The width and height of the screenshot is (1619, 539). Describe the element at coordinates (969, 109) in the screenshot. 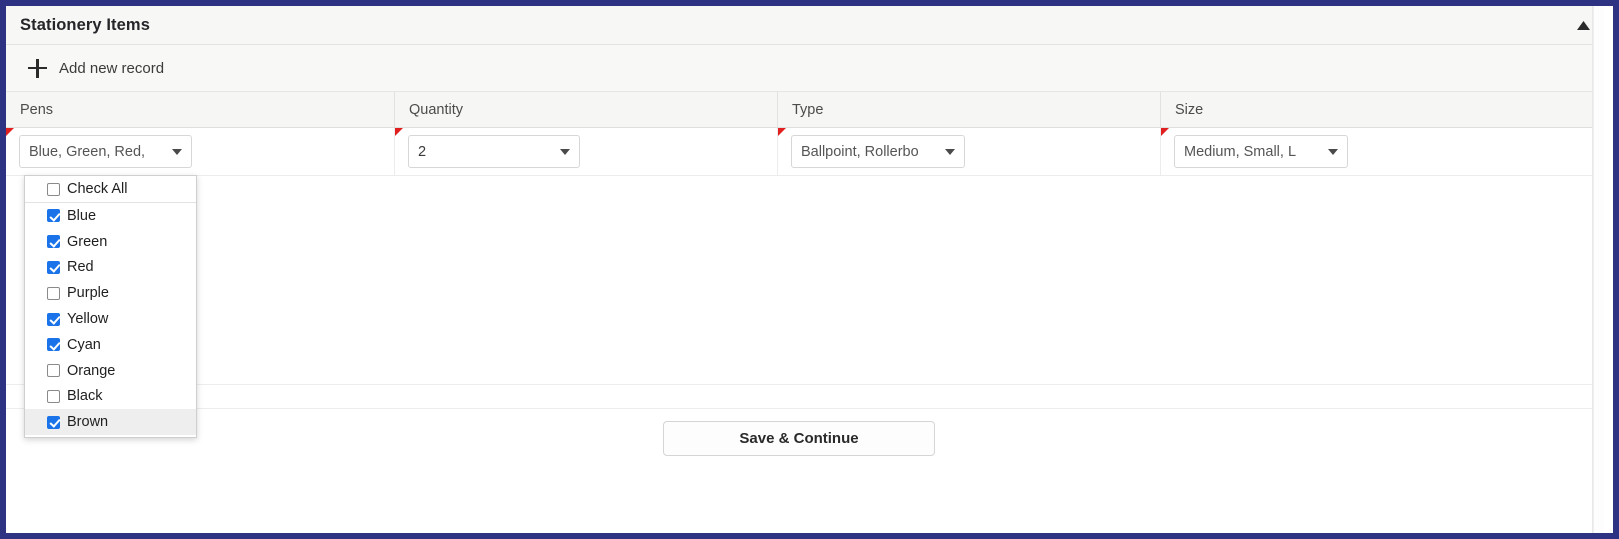

I see `column-header-type: Type` at that location.